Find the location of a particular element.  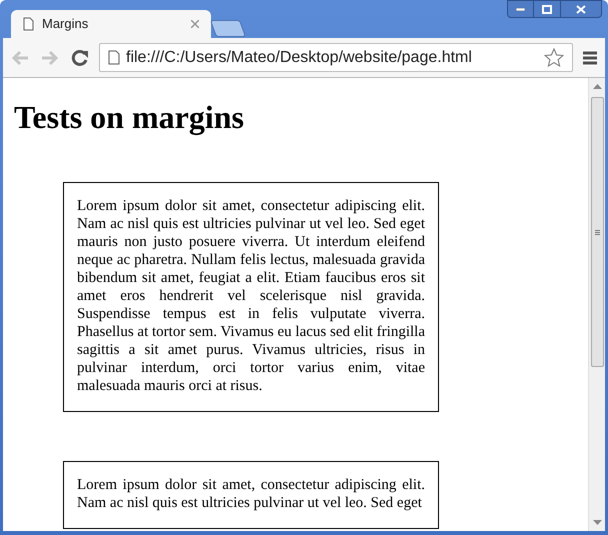

scrollbar-thumb is located at coordinates (597, 232).